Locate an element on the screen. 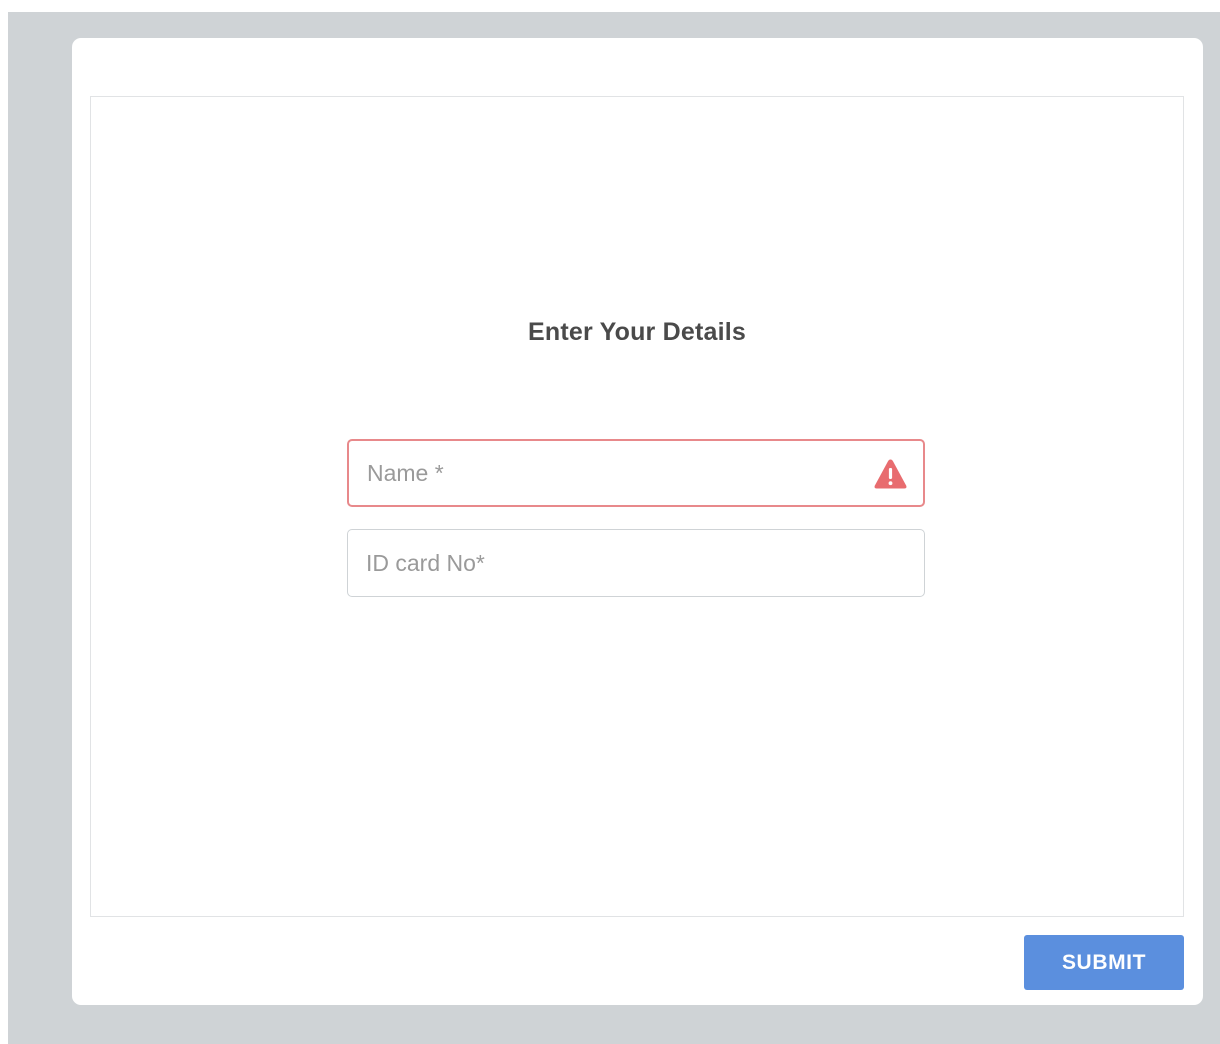  warning-icon is located at coordinates (890, 474).